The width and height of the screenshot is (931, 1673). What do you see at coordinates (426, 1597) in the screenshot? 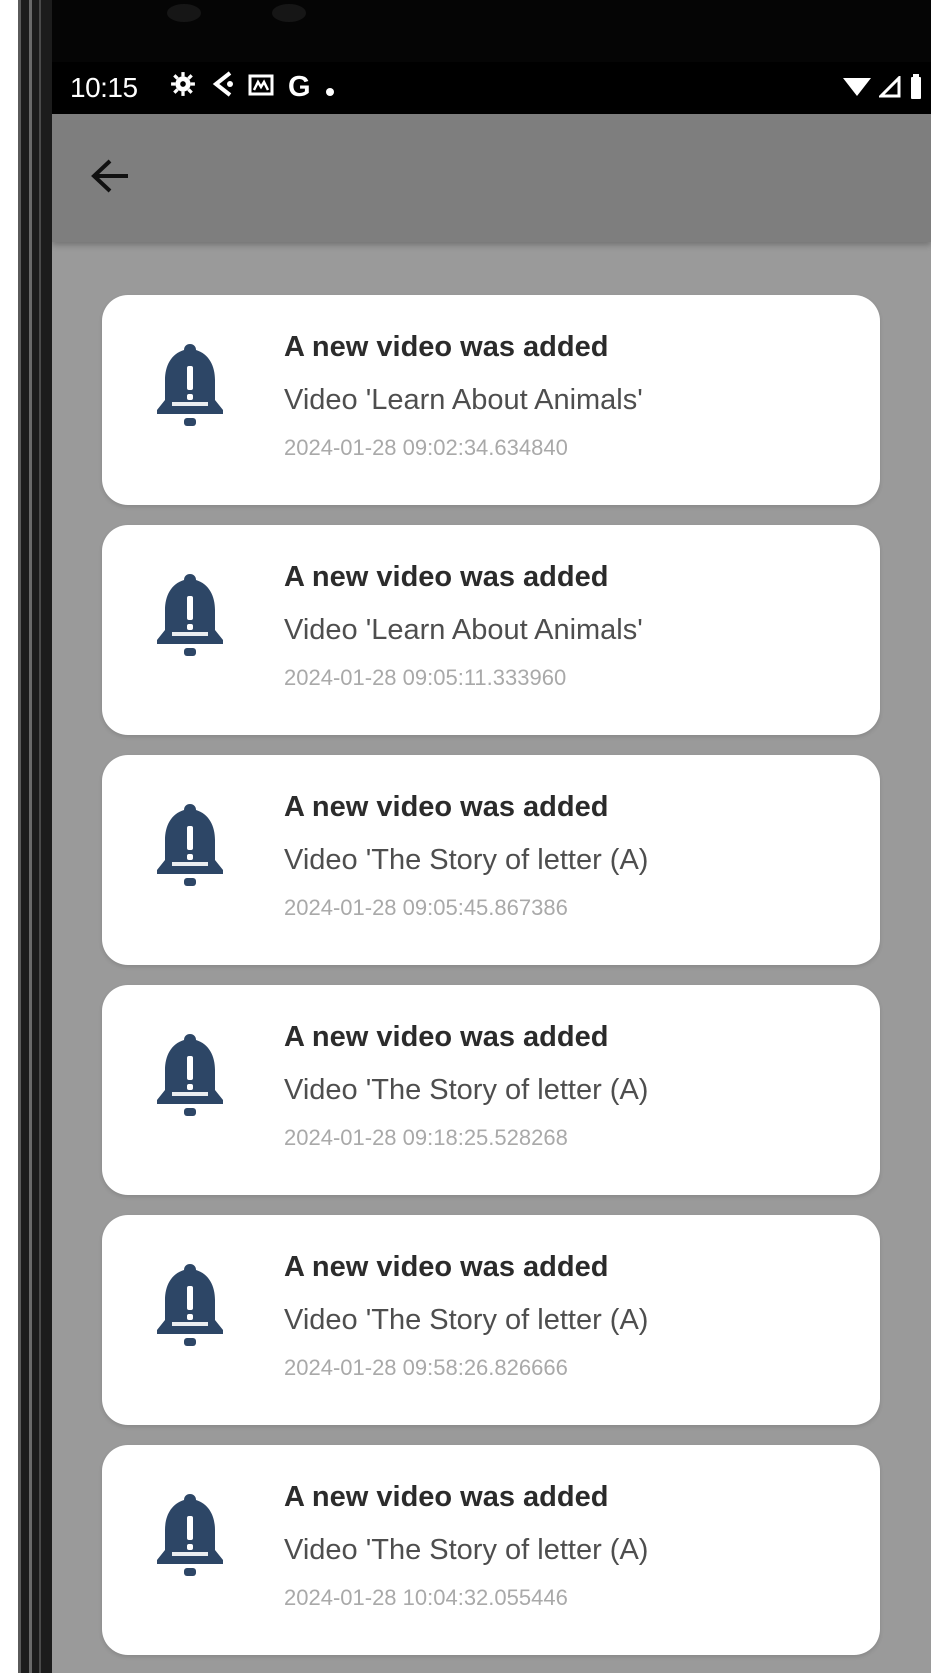
I see `notification-timestamp: 2024-01-28 10:04:32.055446` at bounding box center [426, 1597].